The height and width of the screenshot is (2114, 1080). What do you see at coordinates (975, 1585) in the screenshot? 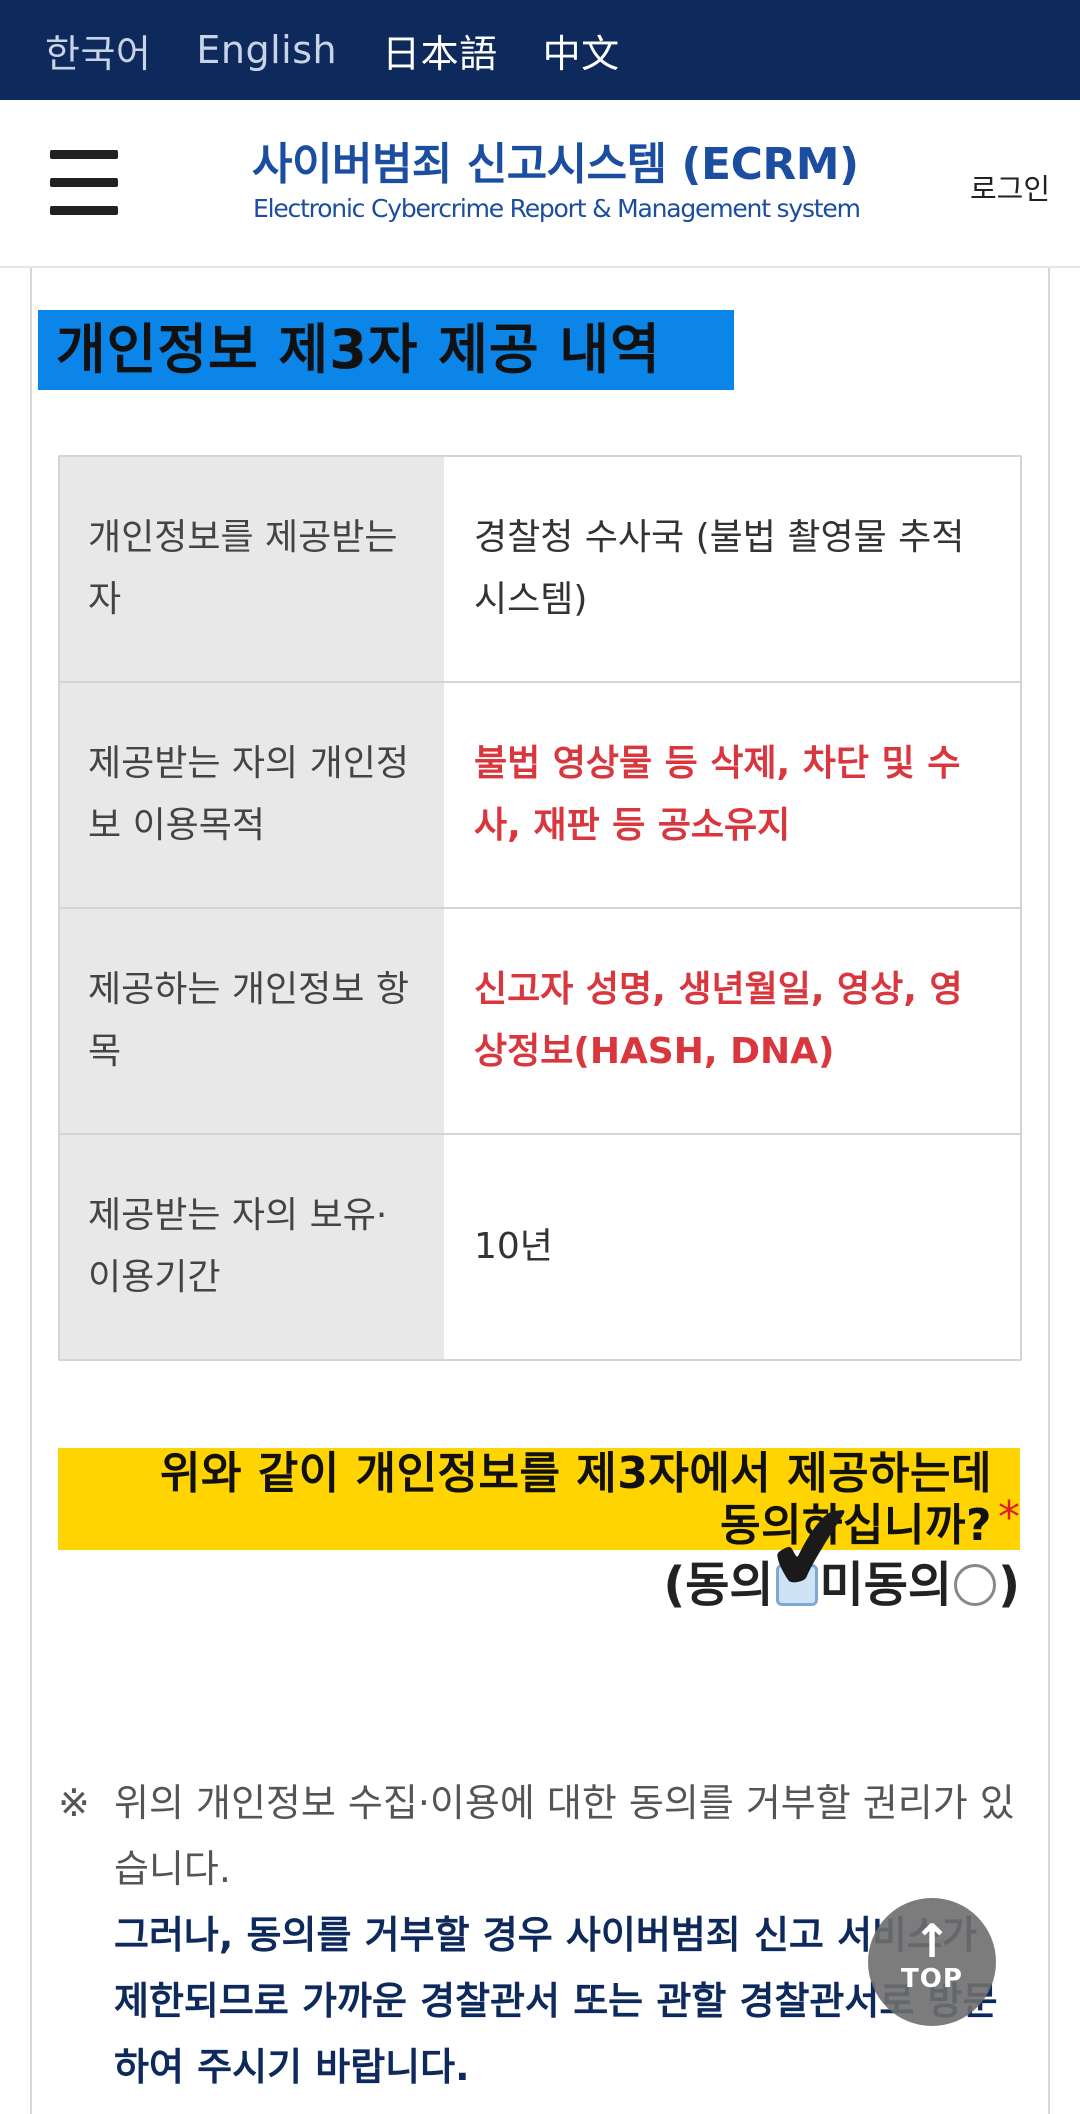
I see `disagree-radio` at bounding box center [975, 1585].